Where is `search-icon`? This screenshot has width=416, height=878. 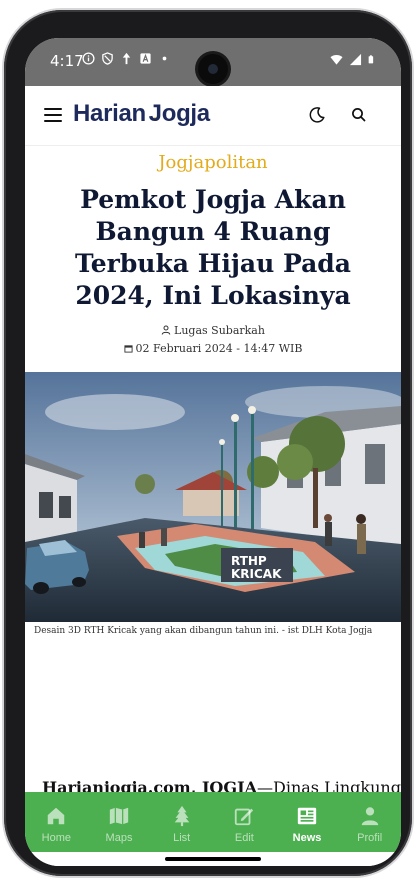 search-icon is located at coordinates (359, 115).